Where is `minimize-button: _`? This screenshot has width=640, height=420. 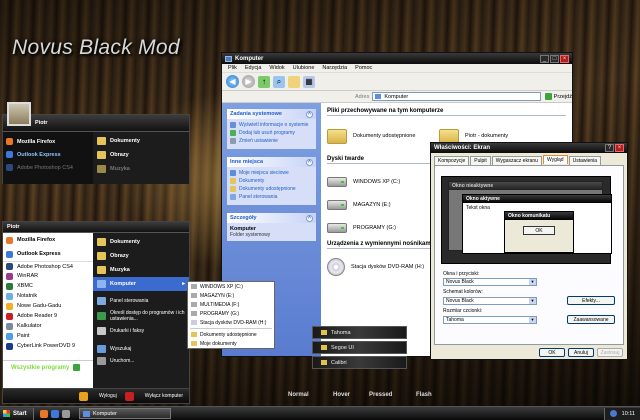
minimize-button: _ is located at coordinates (544, 58).